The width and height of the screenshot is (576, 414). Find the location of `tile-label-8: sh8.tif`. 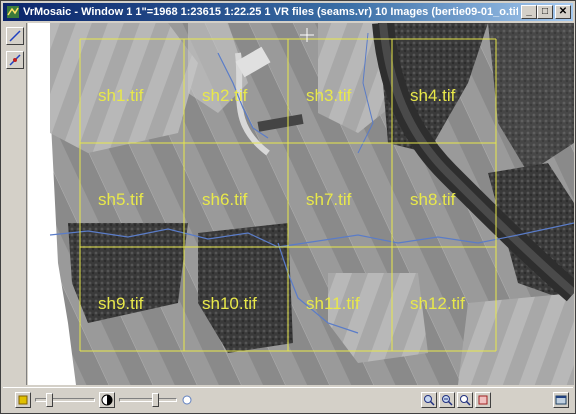

tile-label-8: sh8.tif is located at coordinates (433, 199).